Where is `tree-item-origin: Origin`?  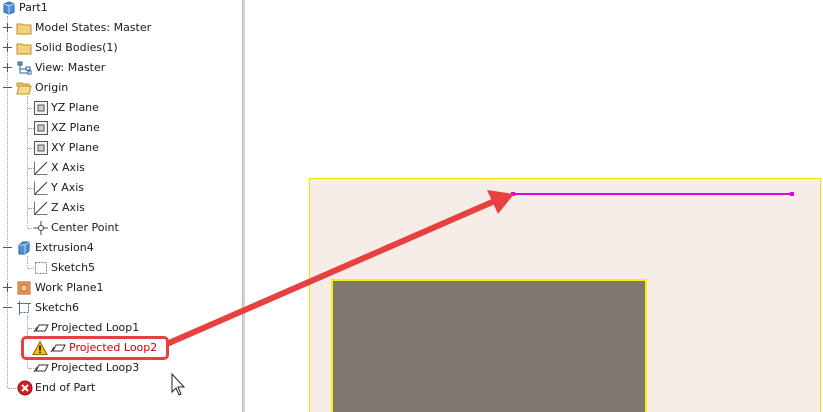 tree-item-origin: Origin is located at coordinates (120, 88).